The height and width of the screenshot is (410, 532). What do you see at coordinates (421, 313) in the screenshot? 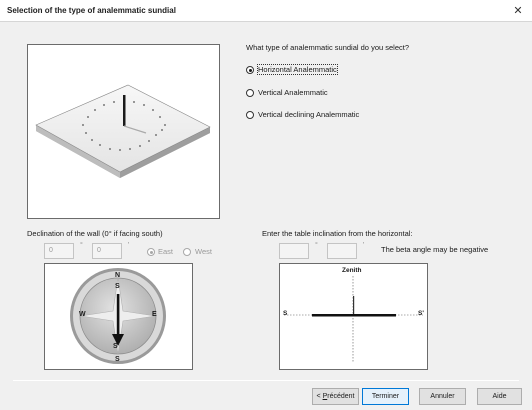
I see `diagram-s-right-label: S'` at bounding box center [421, 313].